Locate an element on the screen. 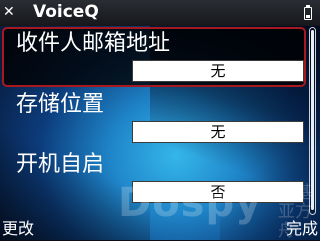  right-softkey-done: 完成 is located at coordinates (302, 229).